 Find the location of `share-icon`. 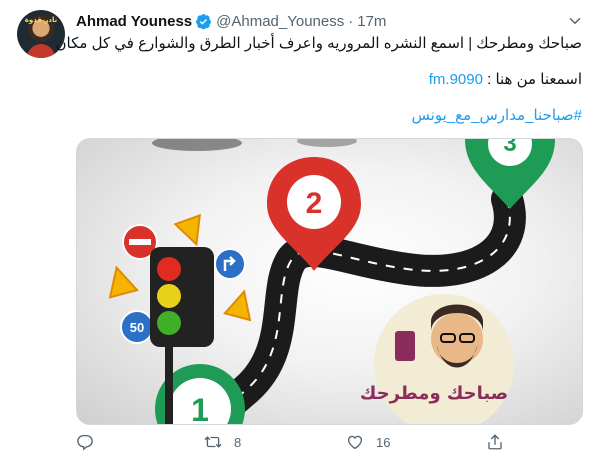

share-icon is located at coordinates (495, 442).